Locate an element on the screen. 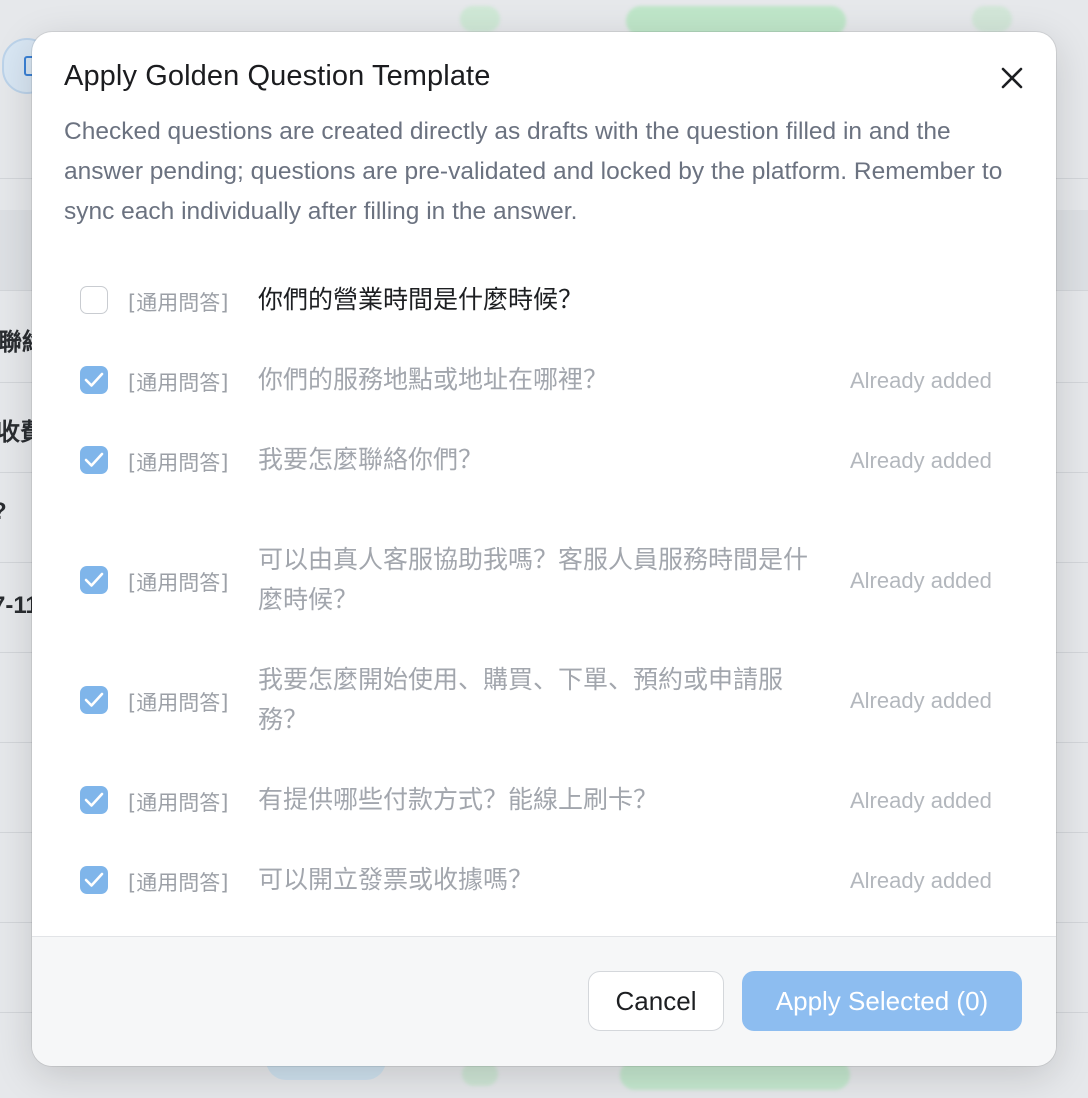  cancel-button: Cancel is located at coordinates (656, 1001).